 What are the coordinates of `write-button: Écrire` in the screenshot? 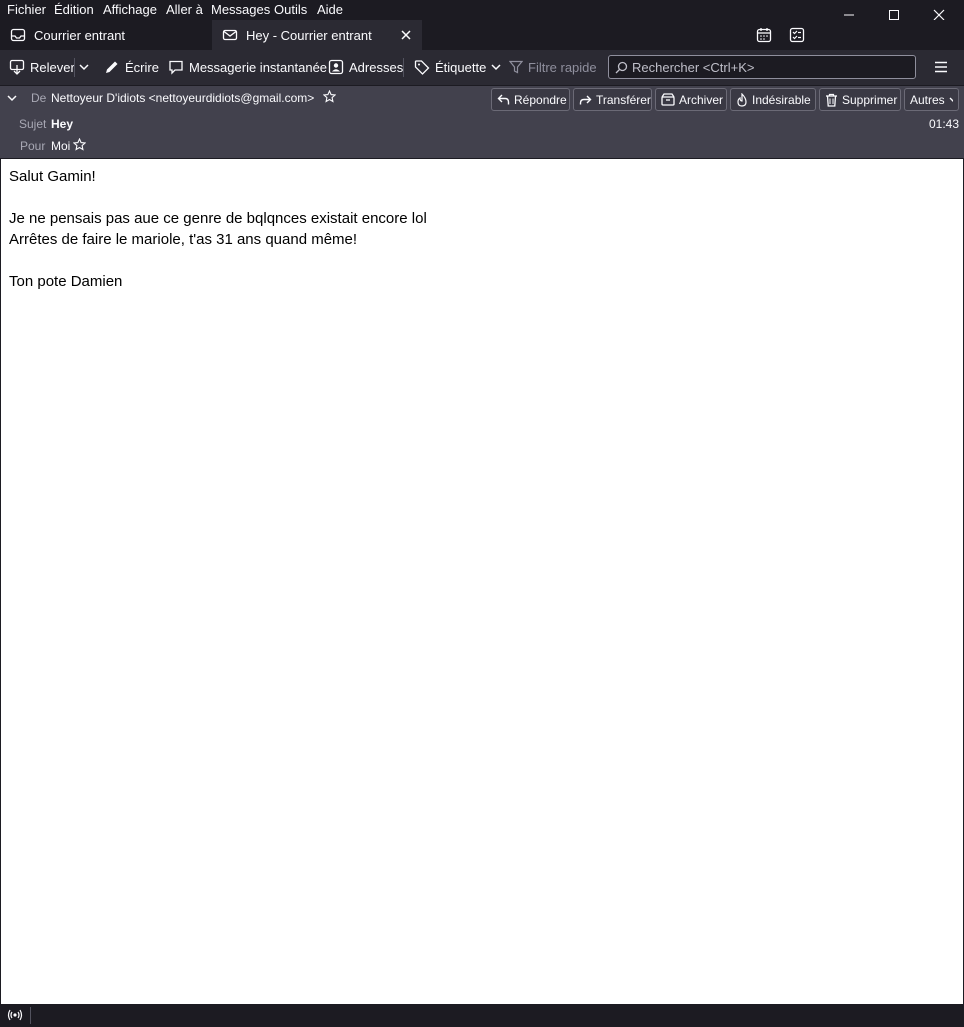 It's located at (131, 67).